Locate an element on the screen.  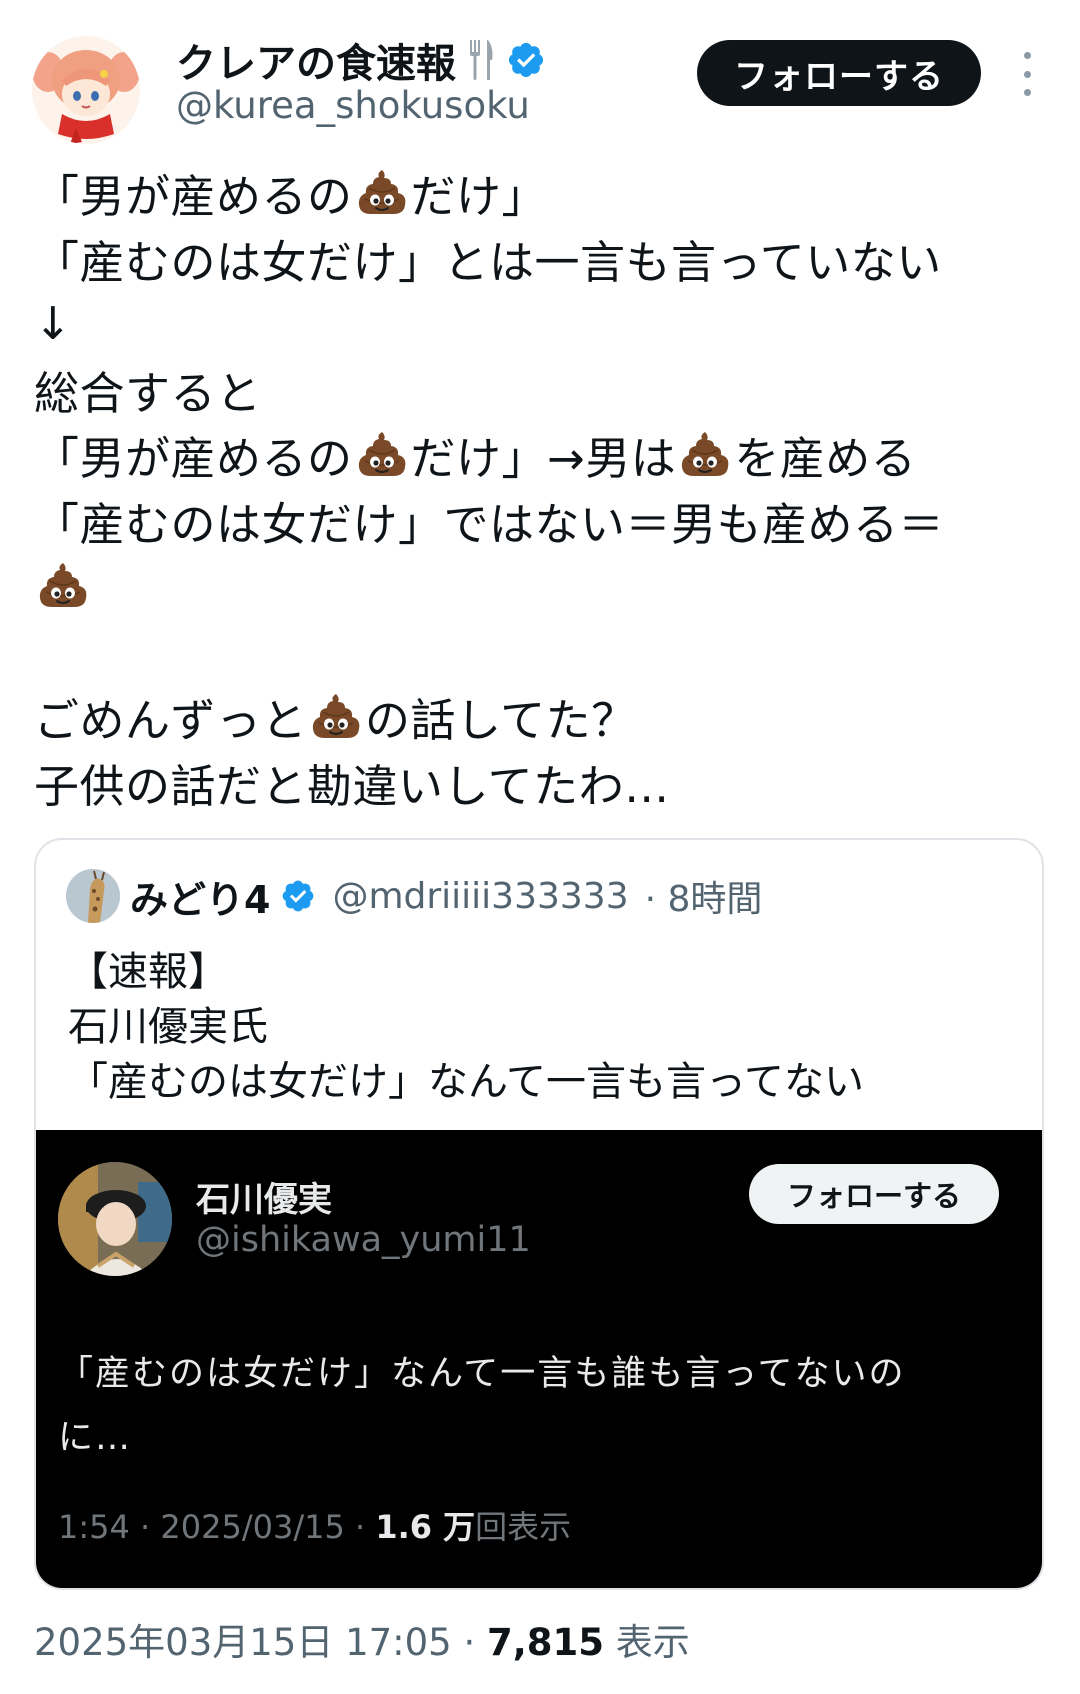
quoted-author-handle: @mdriiiii333333 is located at coordinates (480, 896).